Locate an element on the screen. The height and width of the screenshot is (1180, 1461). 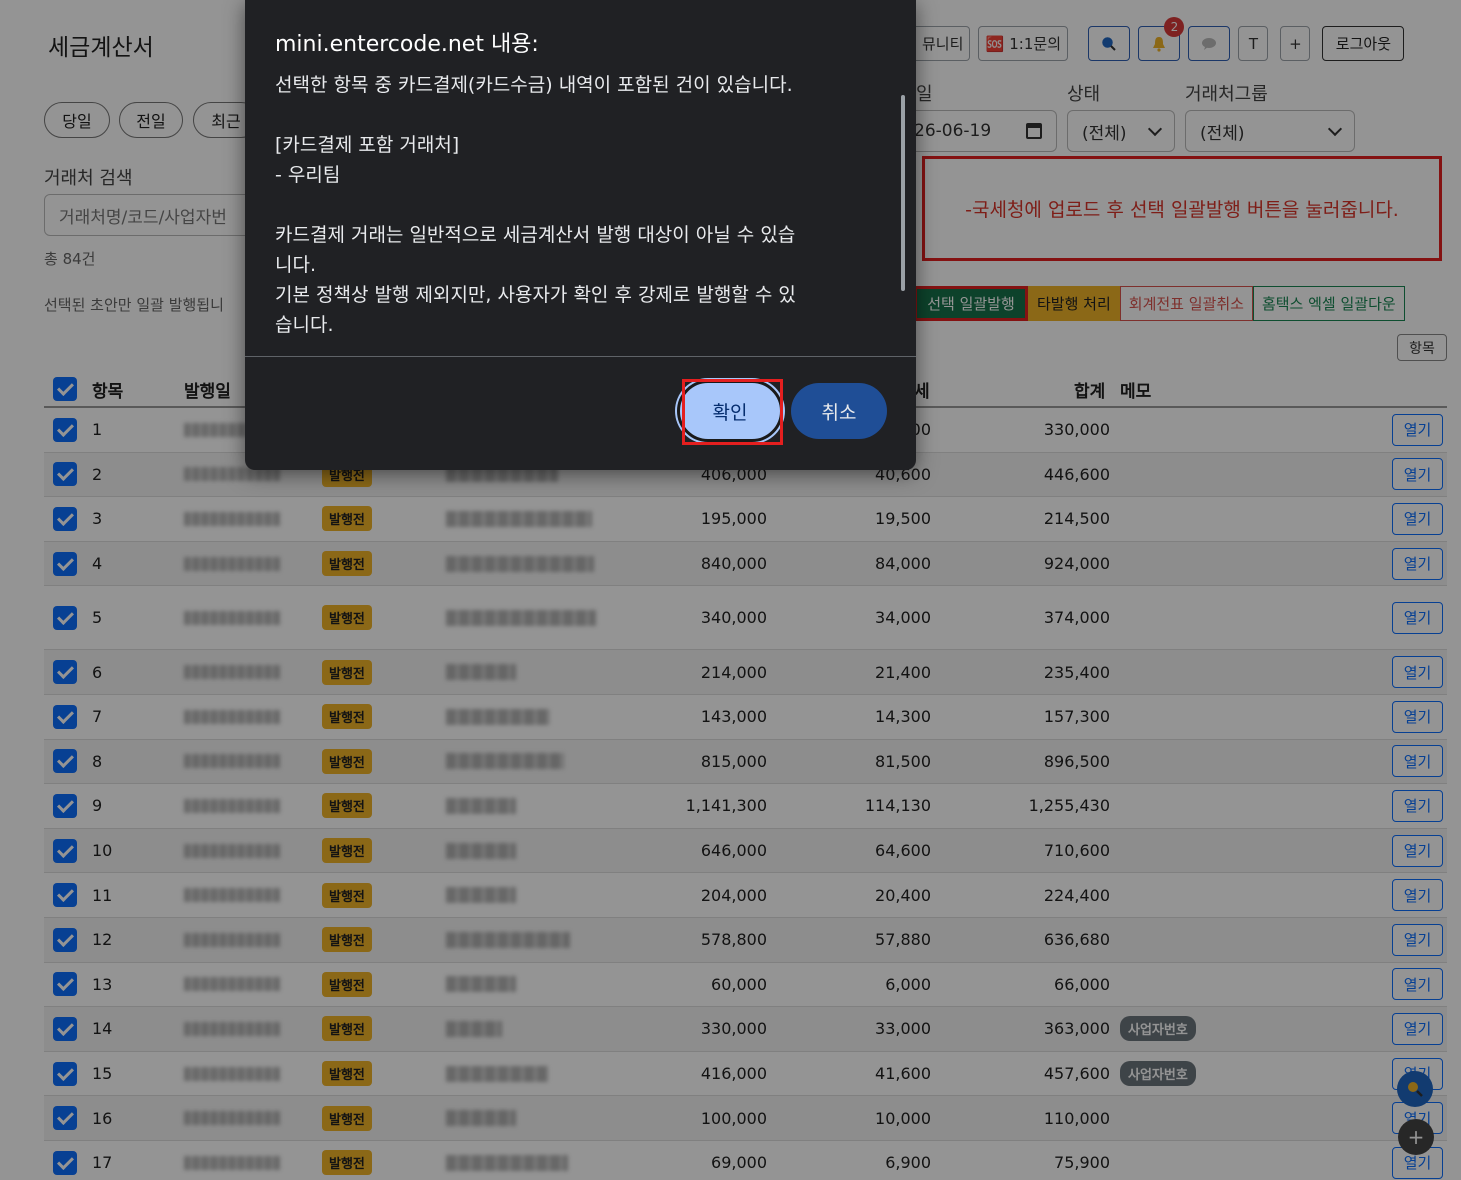
cancel-button: 취소 is located at coordinates (839, 411).